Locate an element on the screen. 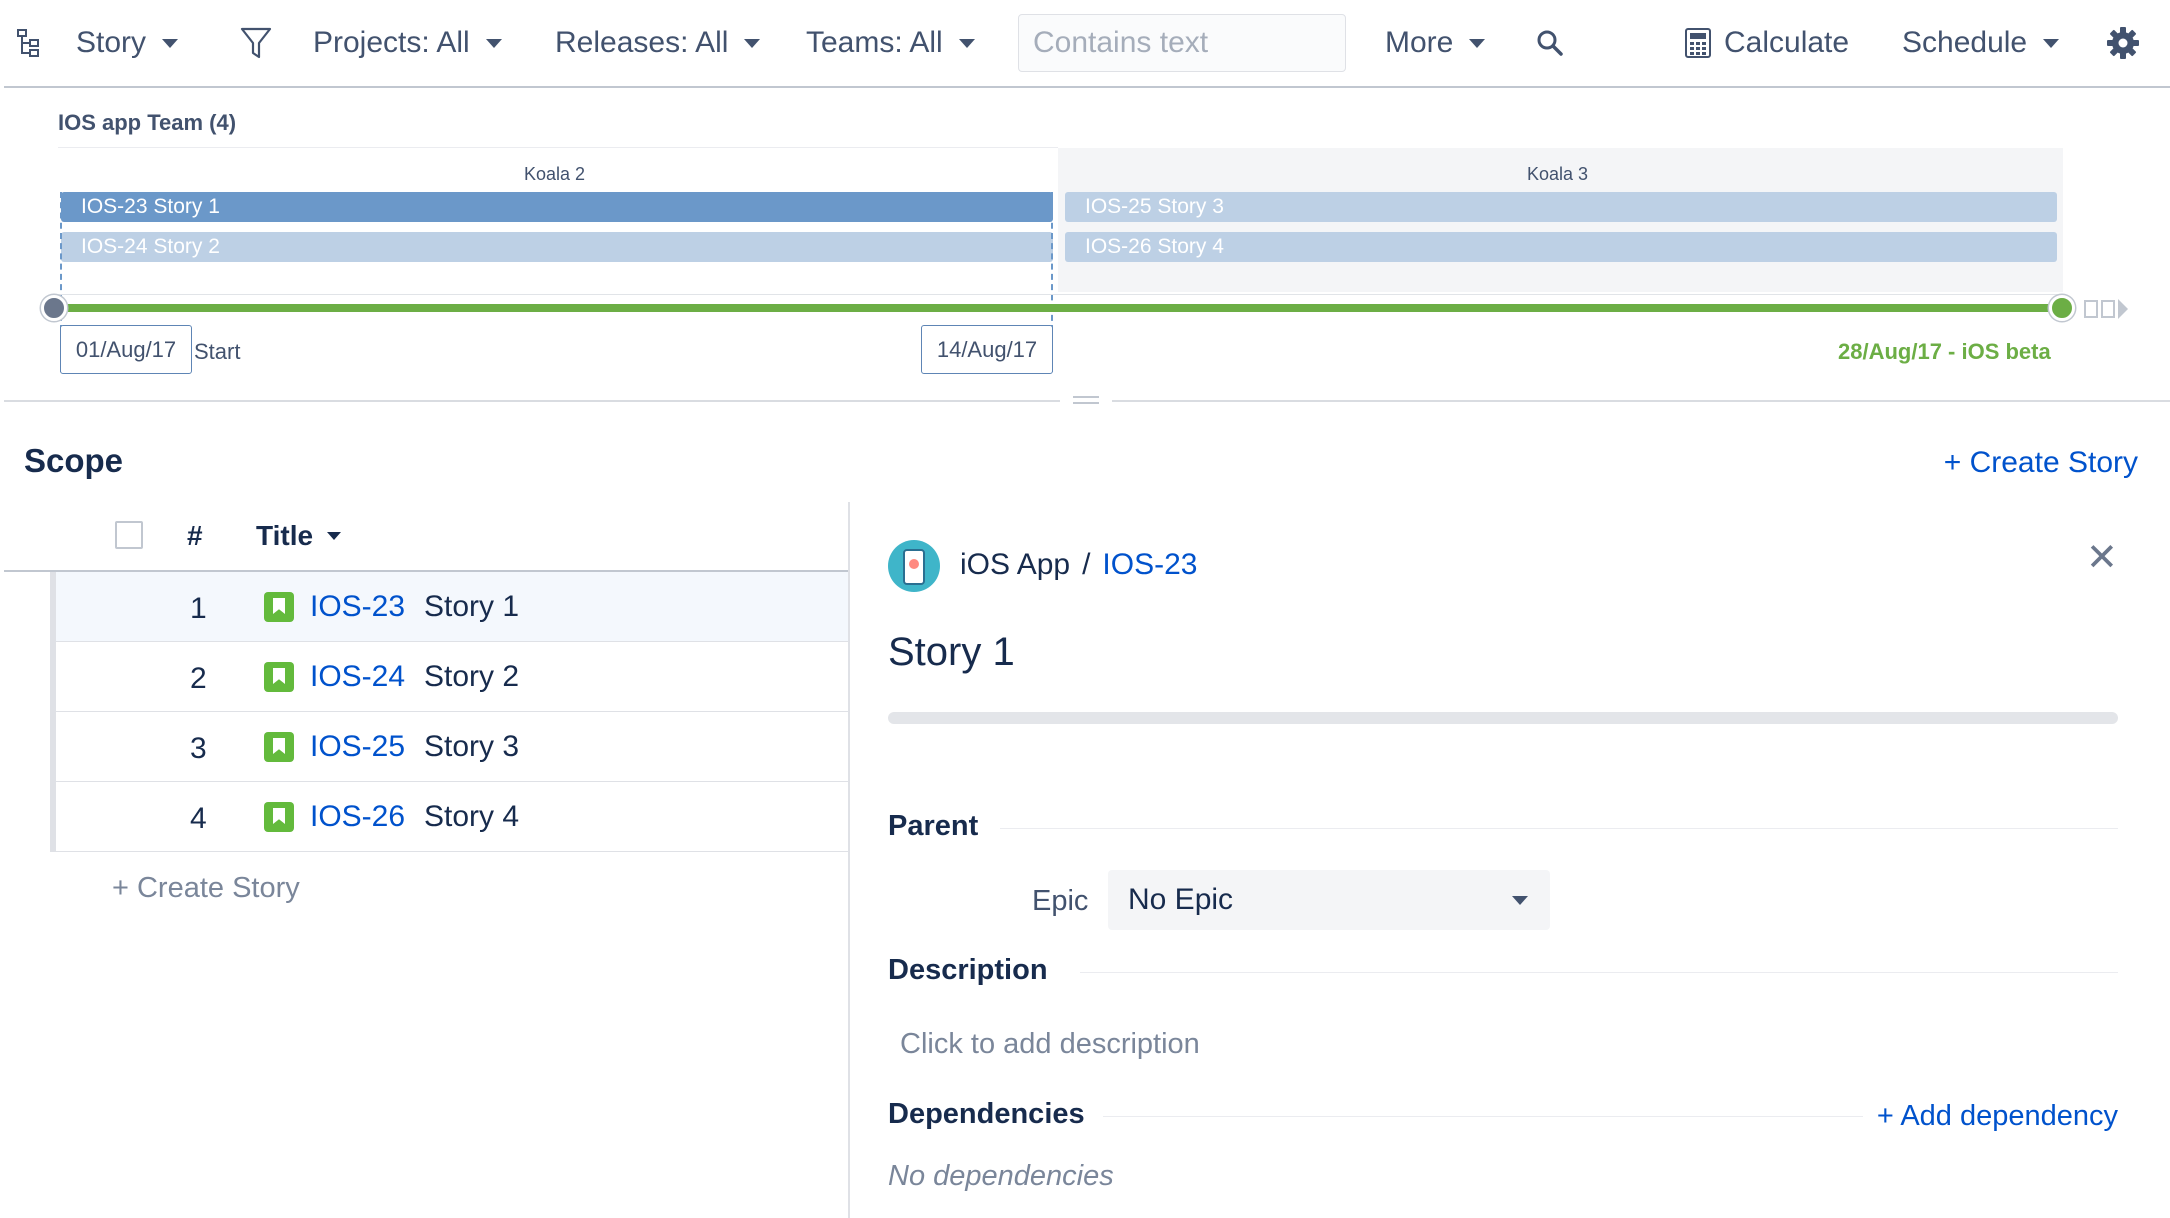  table-row: 1 IOS-23 Story 1 is located at coordinates (452, 607).